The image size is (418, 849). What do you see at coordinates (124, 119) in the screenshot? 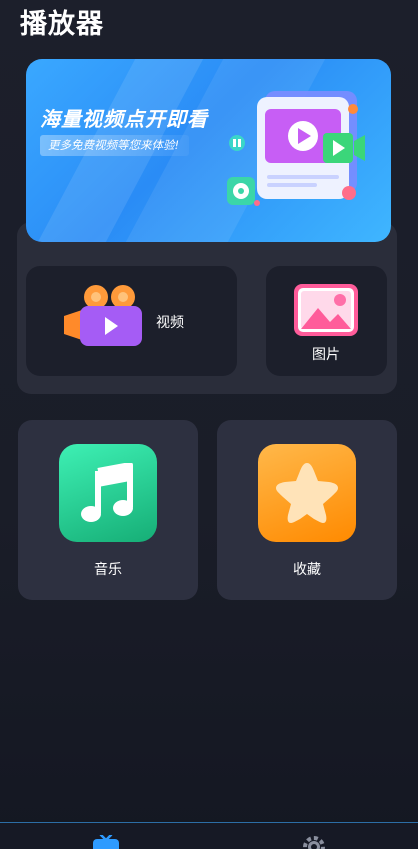
I see `banner-headline: 海量视频点开即看` at bounding box center [124, 119].